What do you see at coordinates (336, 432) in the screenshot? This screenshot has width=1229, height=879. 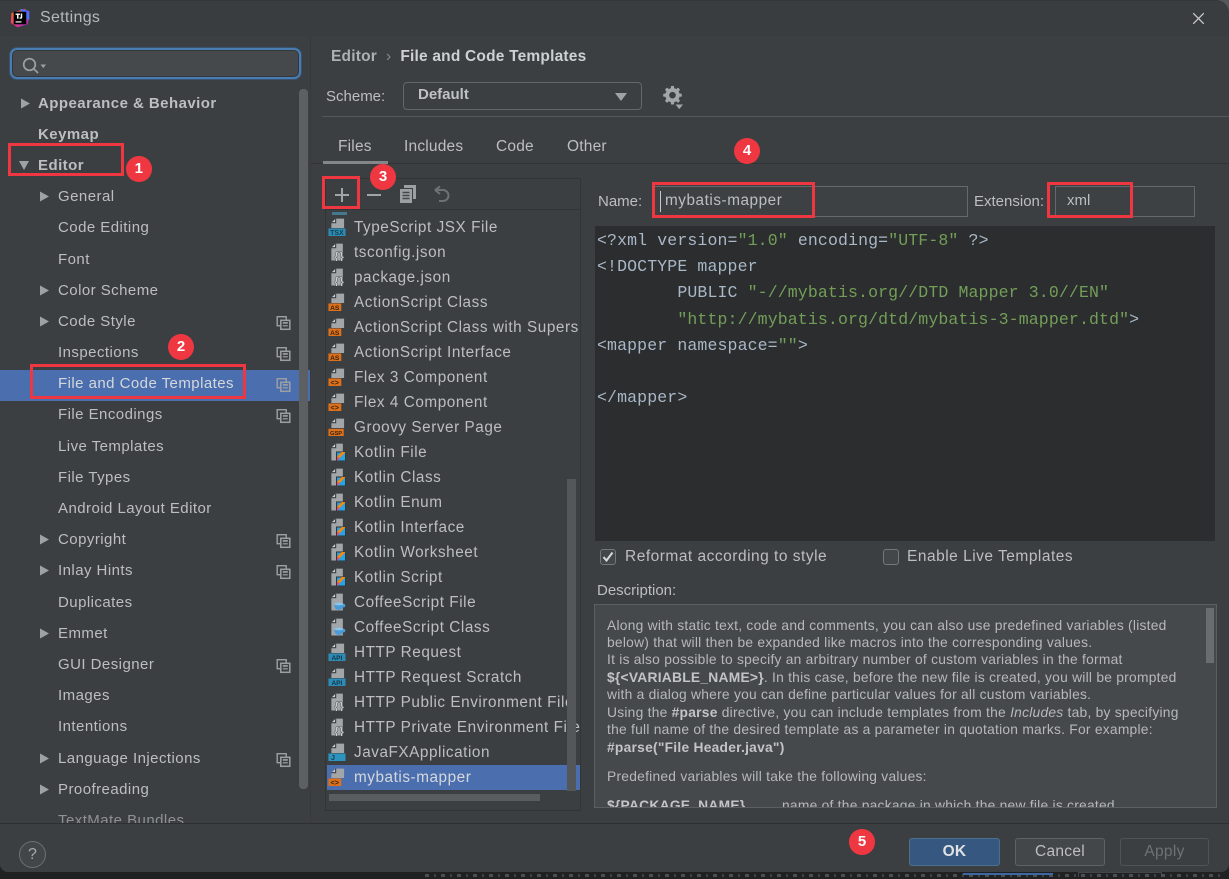 I see `svg-text: GSP` at bounding box center [336, 432].